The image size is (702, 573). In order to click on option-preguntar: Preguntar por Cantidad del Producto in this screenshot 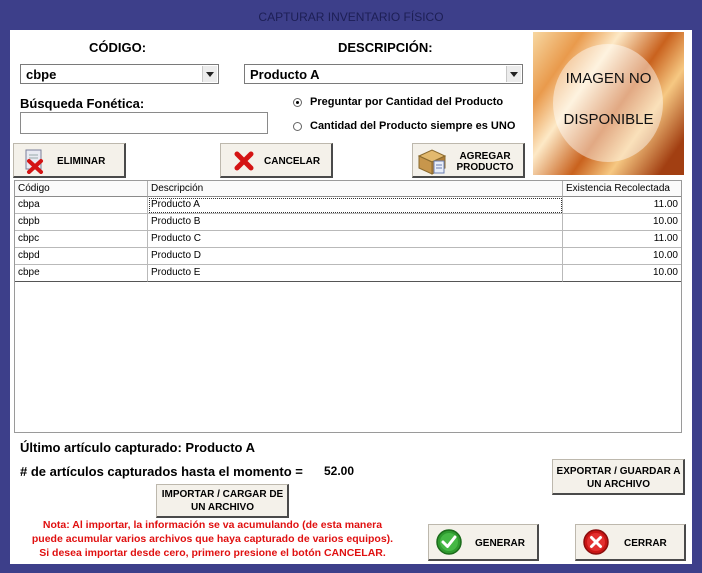, I will do `click(413, 103)`.